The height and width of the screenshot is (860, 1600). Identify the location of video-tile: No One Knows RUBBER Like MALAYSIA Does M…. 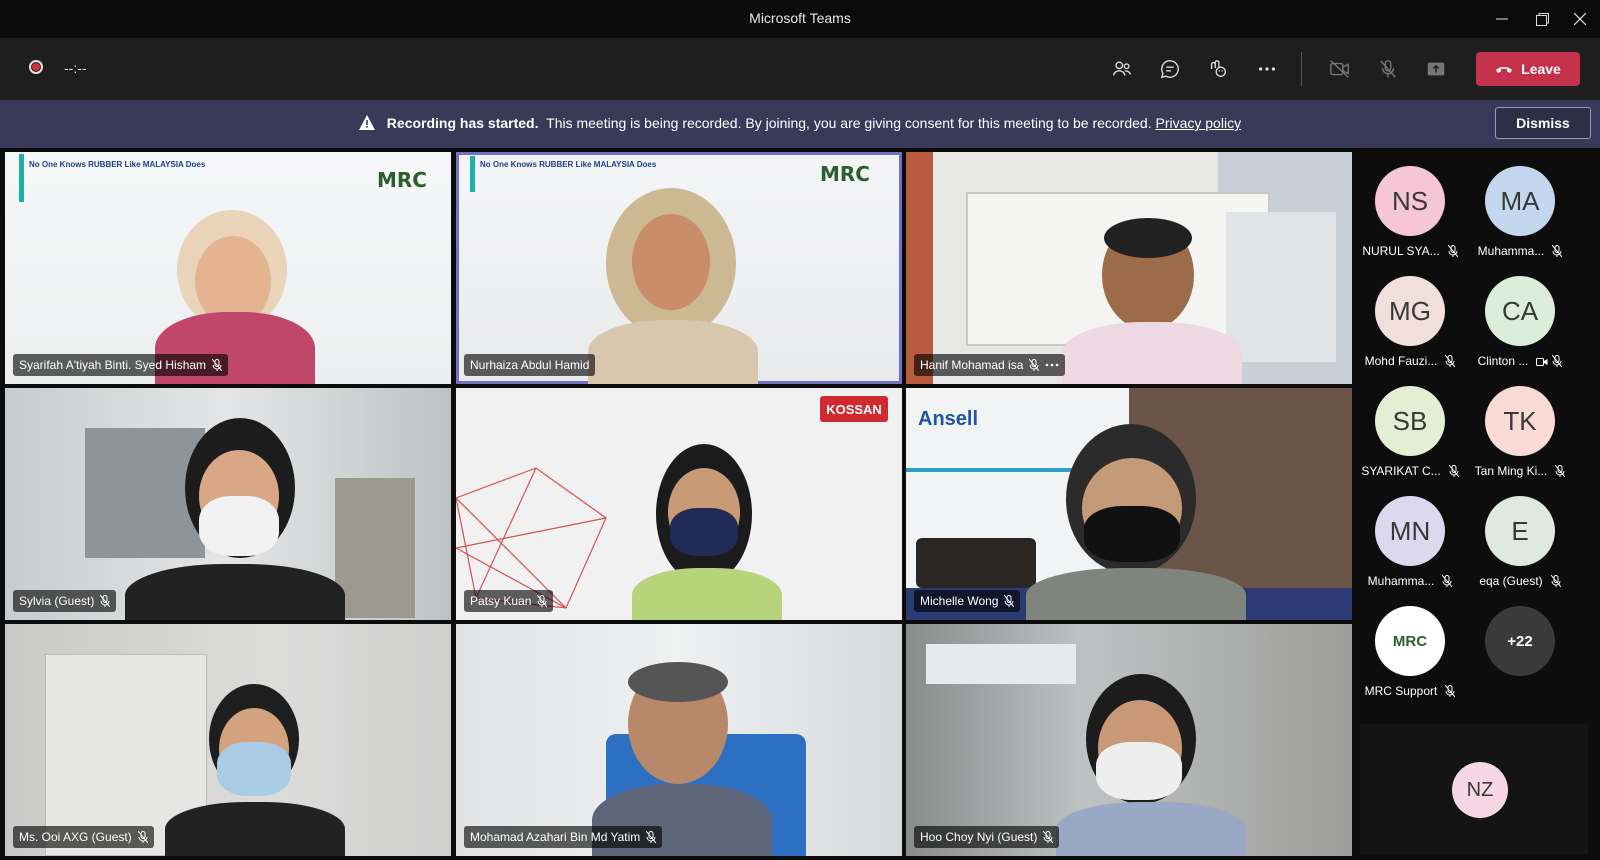
(228, 268).